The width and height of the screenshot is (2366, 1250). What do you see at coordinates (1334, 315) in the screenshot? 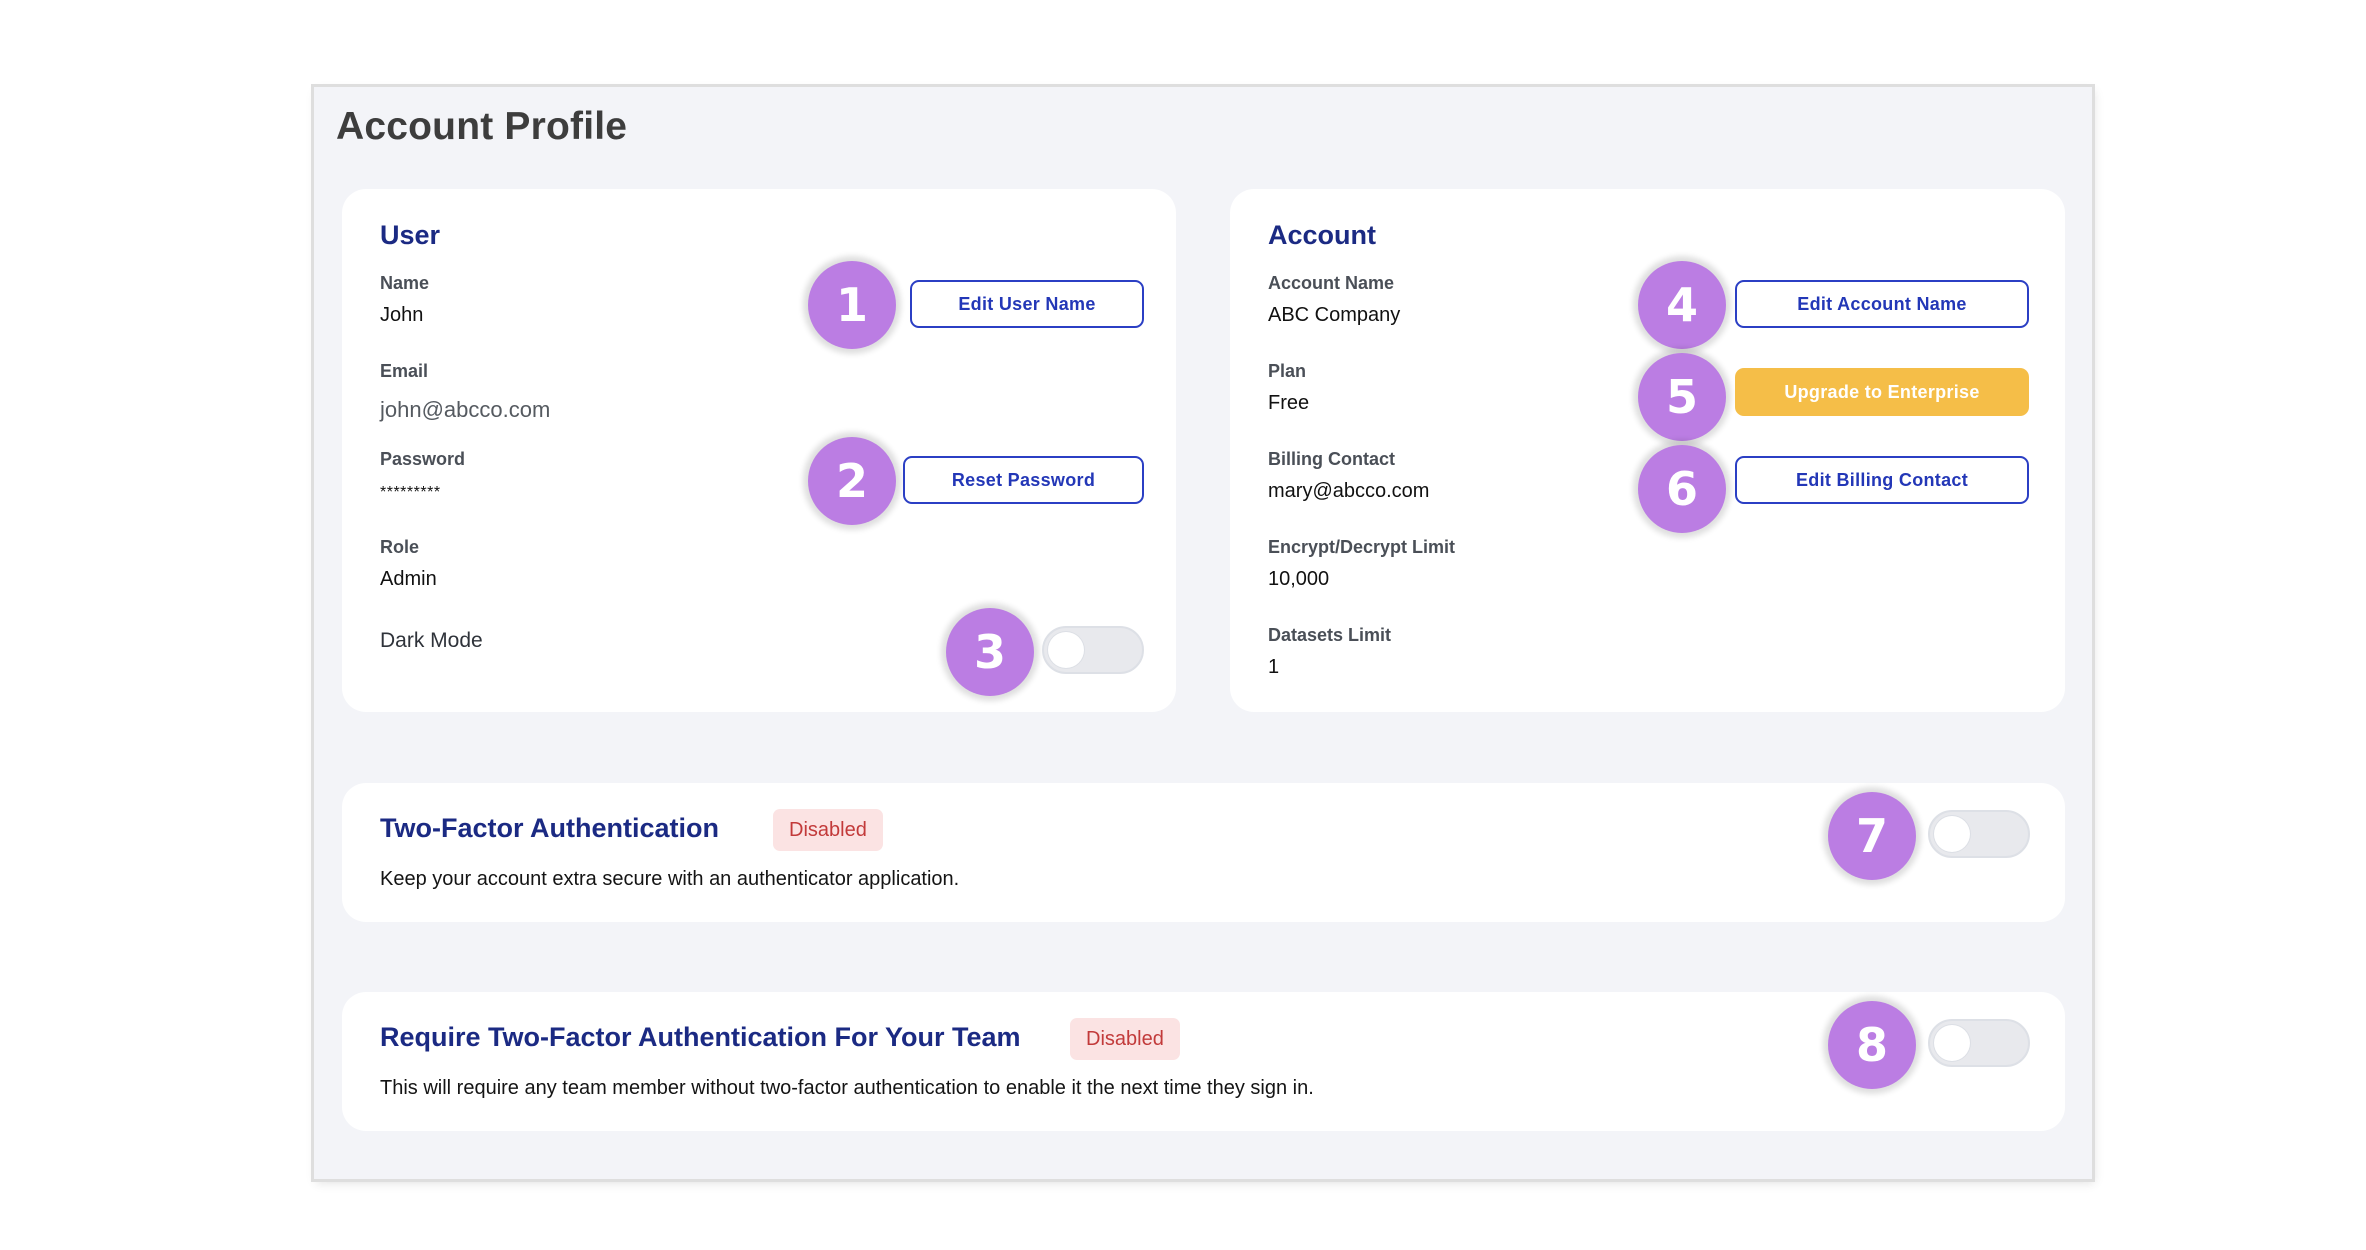
I see `account-name-value: ABC Company` at bounding box center [1334, 315].